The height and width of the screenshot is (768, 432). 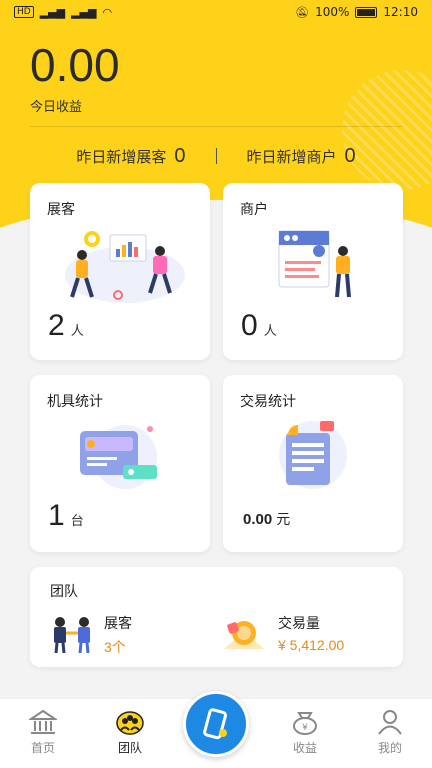 I want to click on promoters-card: 展客 2 人, so click(x=120, y=271).